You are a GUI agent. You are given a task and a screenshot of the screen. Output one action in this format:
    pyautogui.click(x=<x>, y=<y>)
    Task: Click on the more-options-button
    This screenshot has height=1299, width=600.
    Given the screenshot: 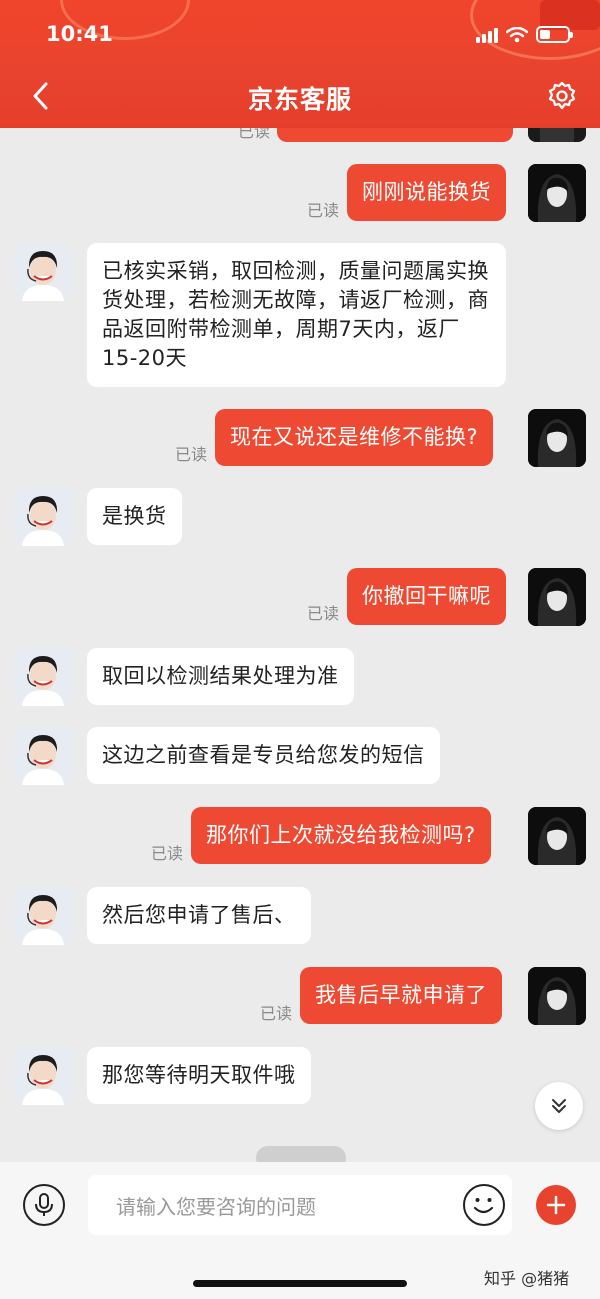 What is the action you would take?
    pyautogui.click(x=556, y=1205)
    